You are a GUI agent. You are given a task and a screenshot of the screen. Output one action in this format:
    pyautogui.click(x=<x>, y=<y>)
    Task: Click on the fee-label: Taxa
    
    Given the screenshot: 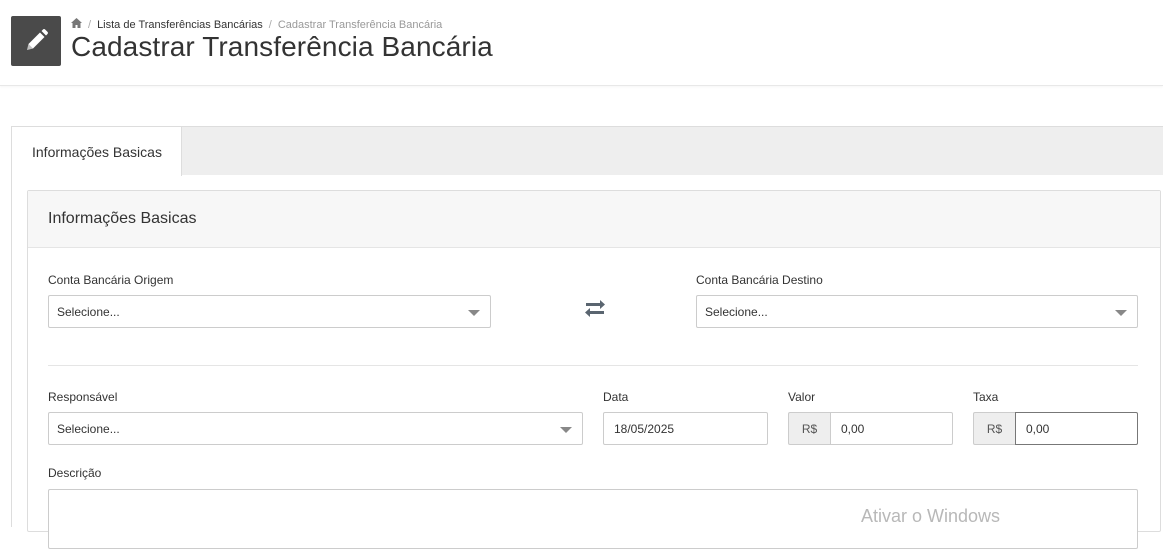 What is the action you would take?
    pyautogui.click(x=986, y=397)
    